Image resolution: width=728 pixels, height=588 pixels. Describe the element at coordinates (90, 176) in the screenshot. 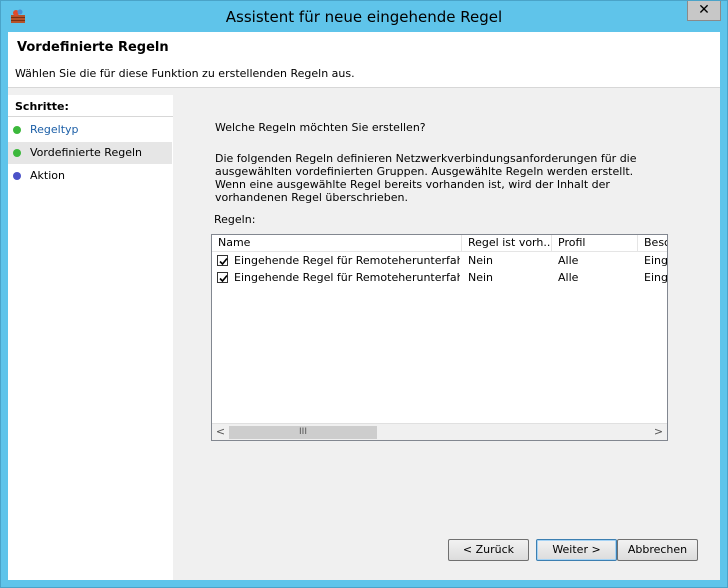

I see `step-aktion: Aktion` at that location.